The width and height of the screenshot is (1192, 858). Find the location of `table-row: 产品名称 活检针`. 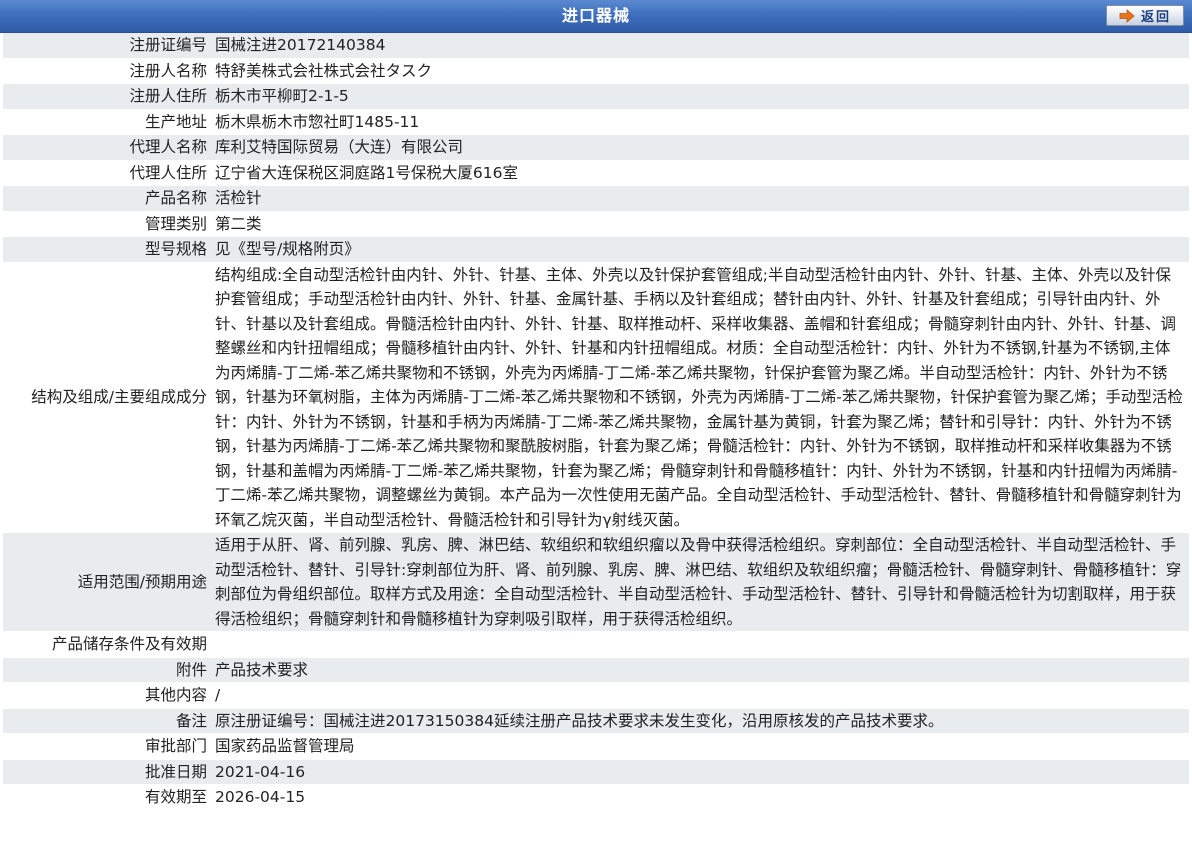

table-row: 产品名称 活检针 is located at coordinates (596, 198).